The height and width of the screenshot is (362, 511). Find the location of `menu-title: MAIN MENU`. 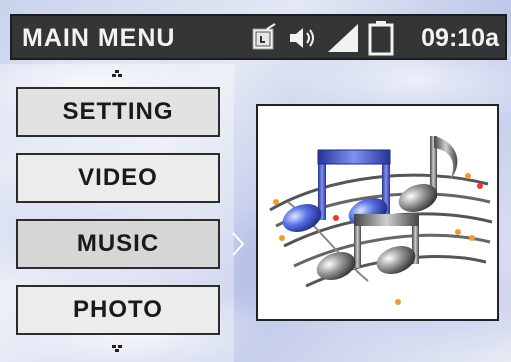

menu-title: MAIN MENU is located at coordinates (99, 38).